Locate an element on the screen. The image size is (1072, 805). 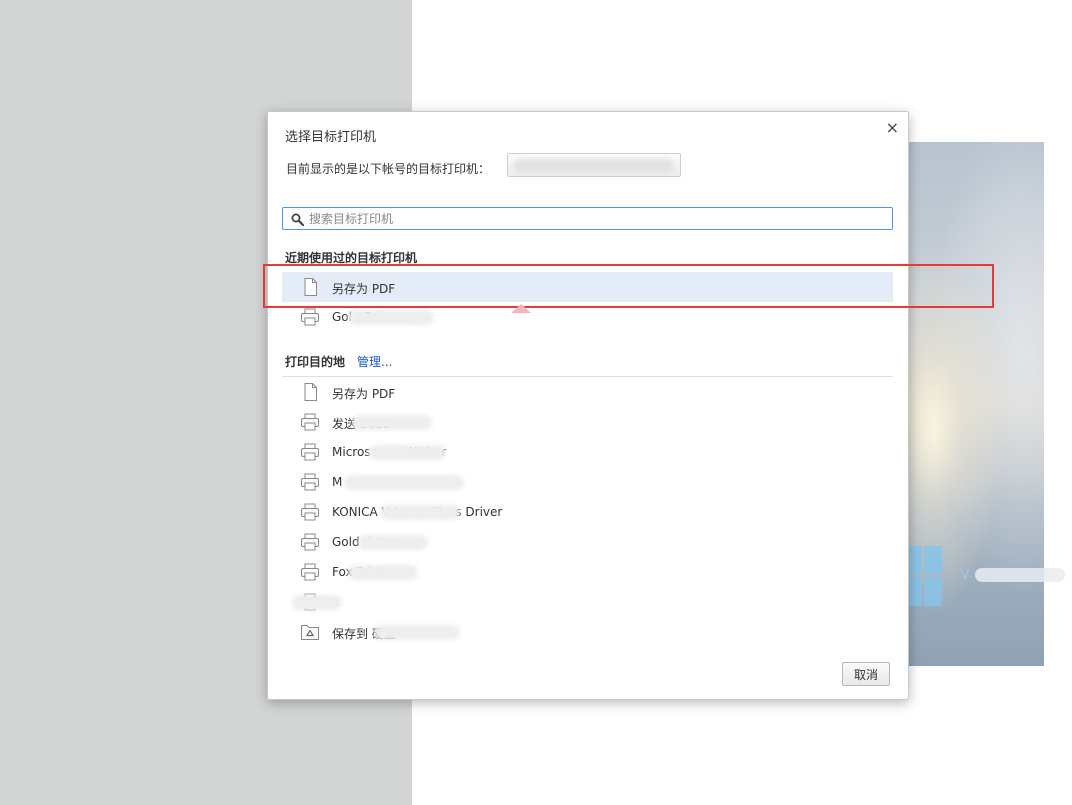
account-select is located at coordinates (594, 165).